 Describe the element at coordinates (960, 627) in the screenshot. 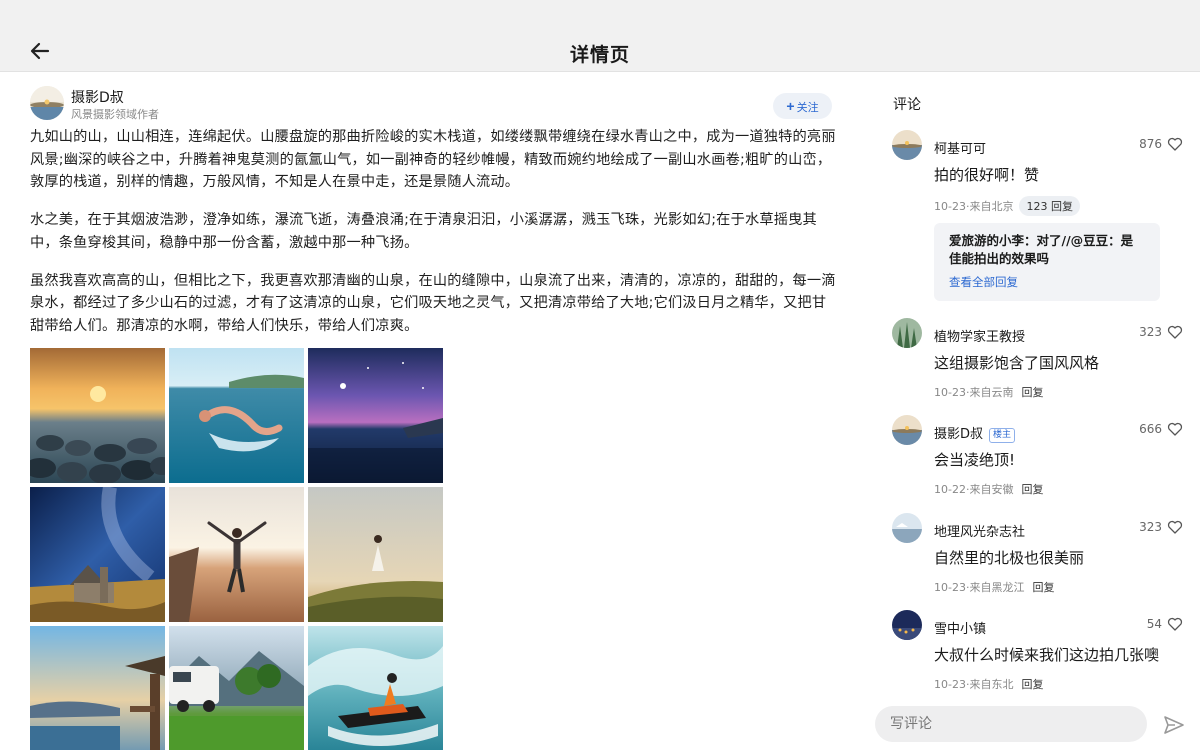

I see `comment-username: 雪中小镇` at that location.